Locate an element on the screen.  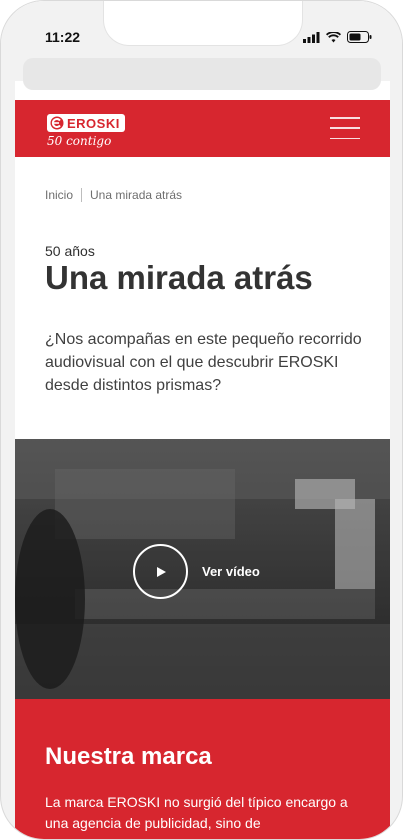
hamburger-menu-icon is located at coordinates (345, 128).